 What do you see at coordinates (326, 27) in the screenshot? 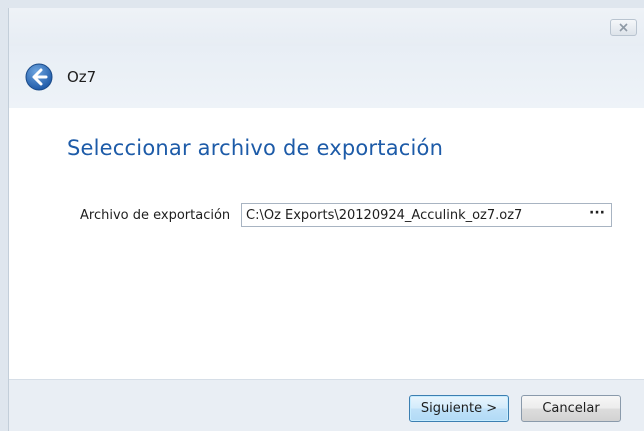
I see `title-bar` at bounding box center [326, 27].